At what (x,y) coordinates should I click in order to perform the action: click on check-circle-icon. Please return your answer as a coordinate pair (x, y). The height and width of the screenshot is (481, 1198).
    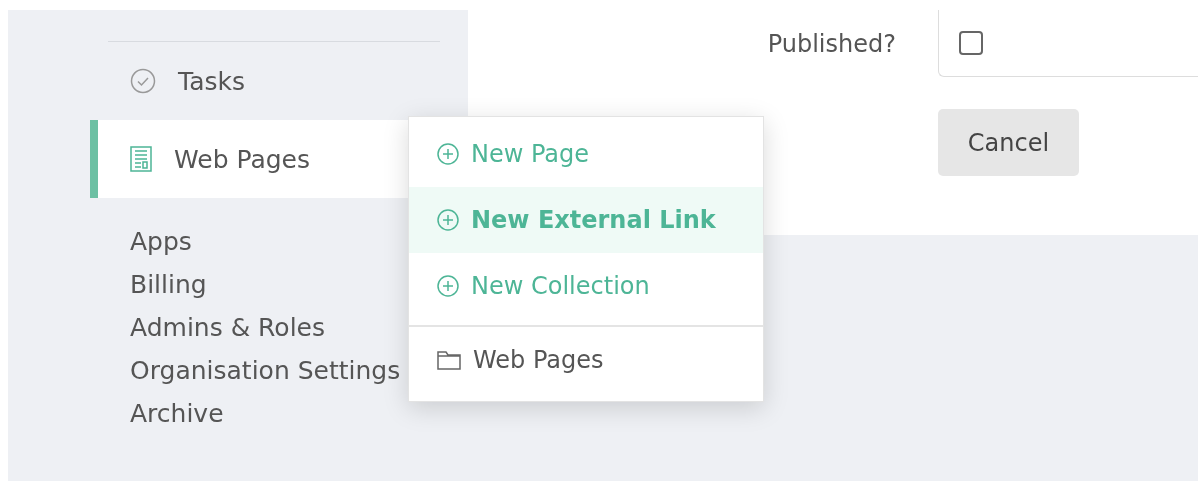
    Looking at the image, I should click on (143, 81).